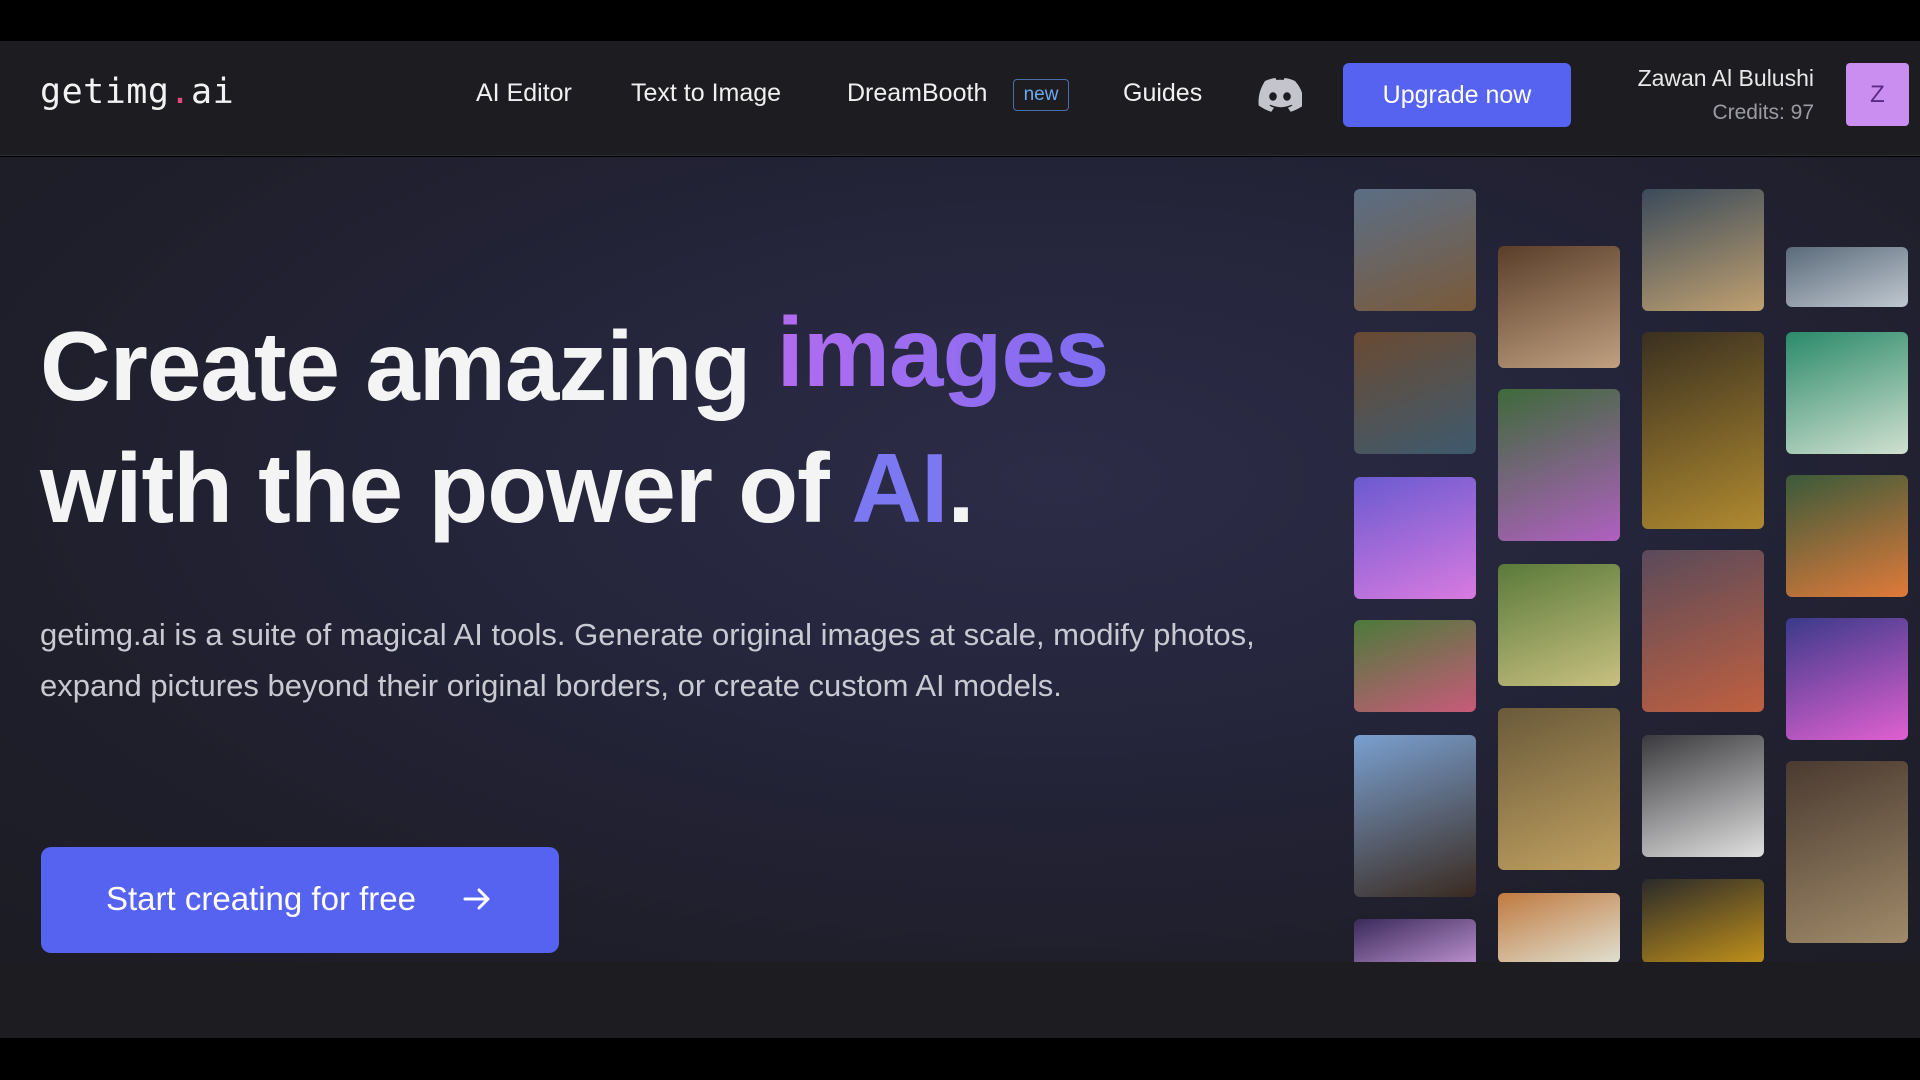  I want to click on avatar: Z, so click(1877, 94).